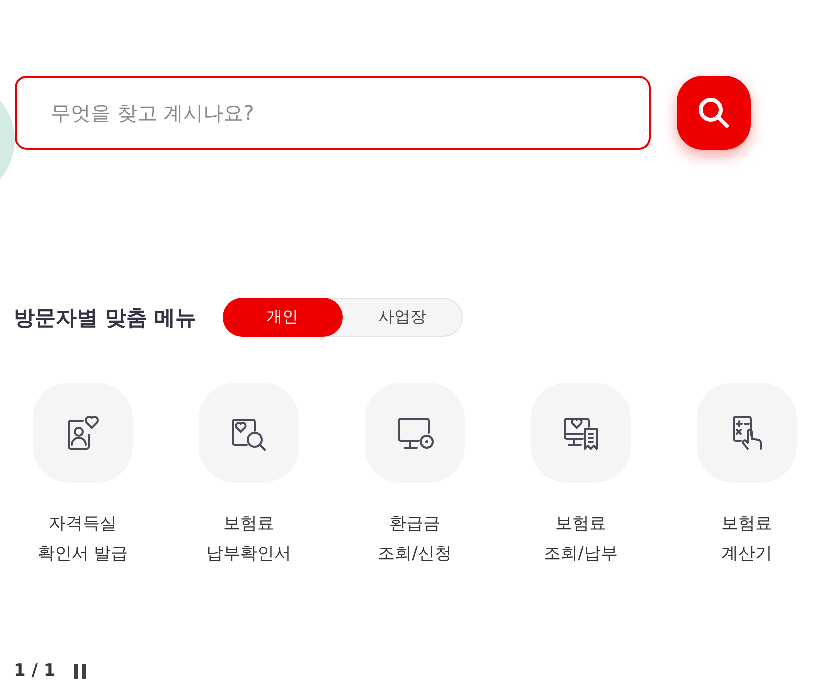 This screenshot has width=827, height=690. I want to click on page-indicator: 1 / 1, so click(35, 671).